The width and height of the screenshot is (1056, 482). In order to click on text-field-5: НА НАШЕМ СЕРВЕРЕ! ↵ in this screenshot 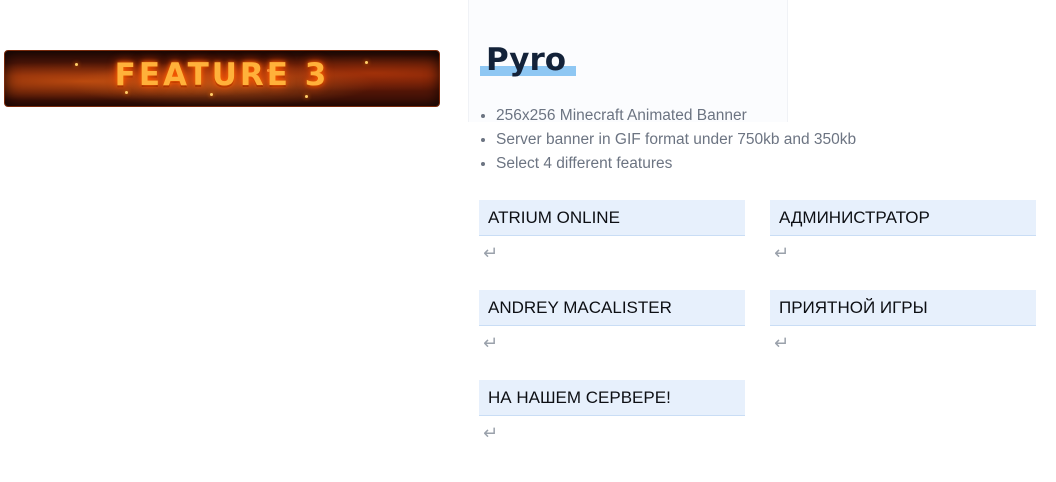, I will do `click(612, 411)`.